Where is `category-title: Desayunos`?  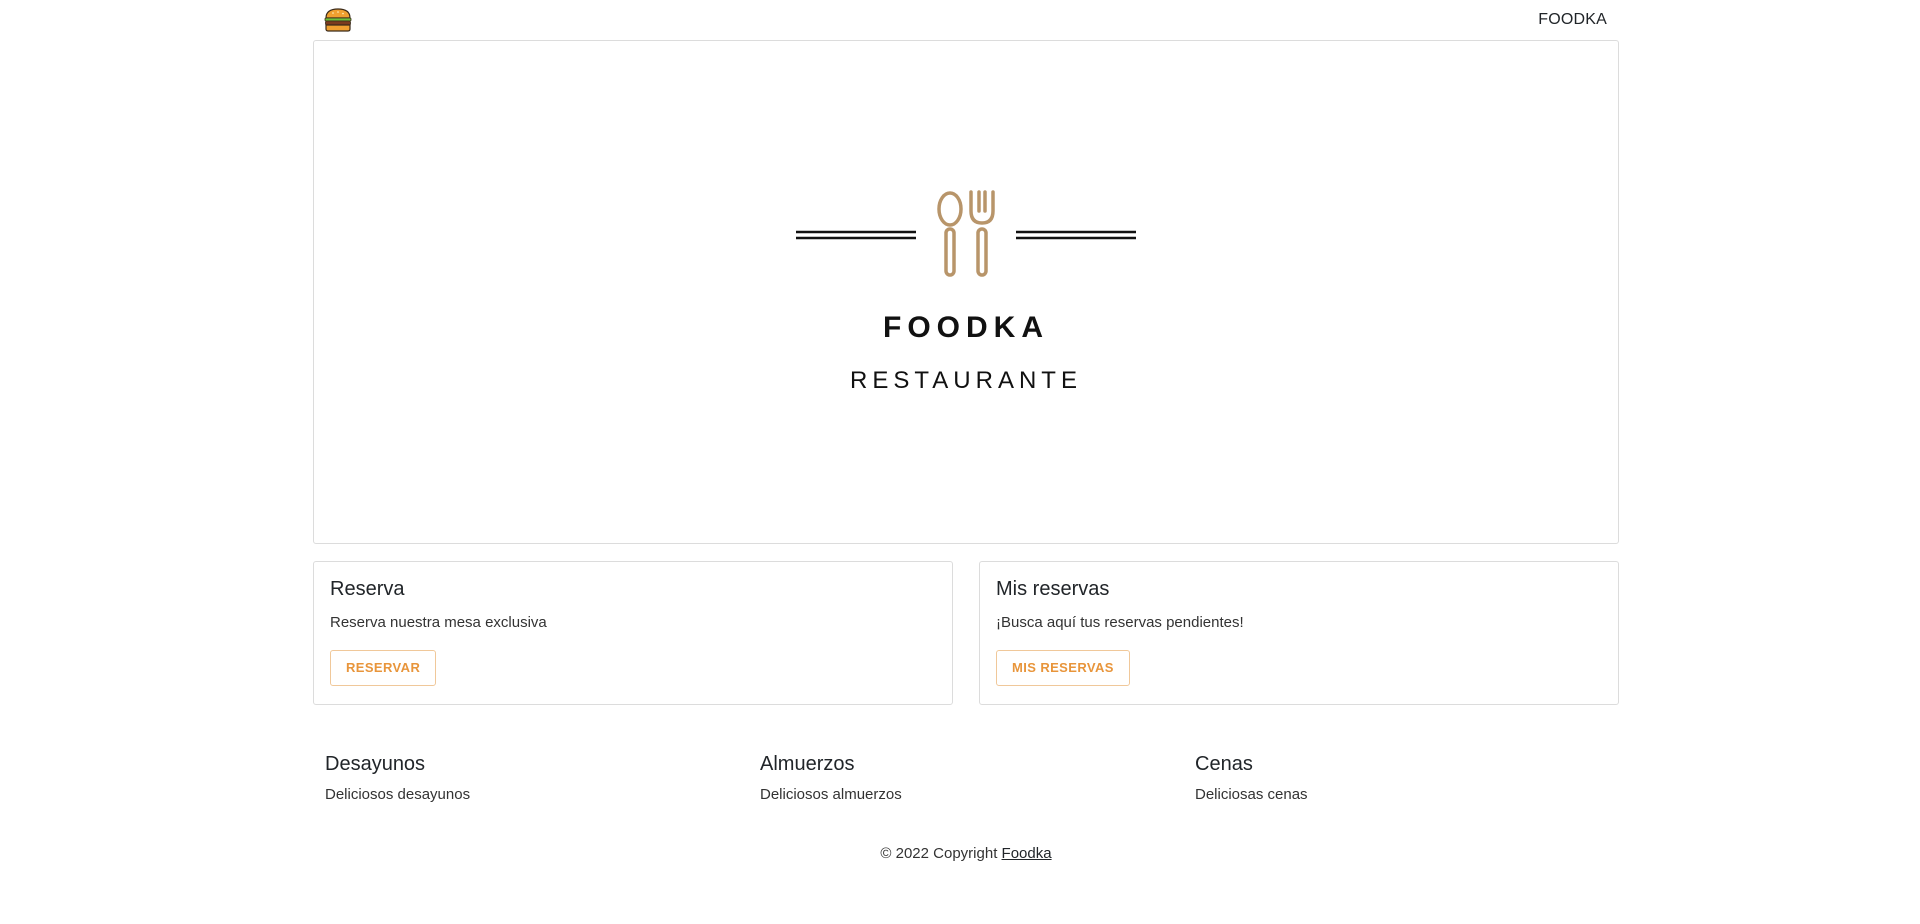 category-title: Desayunos is located at coordinates (375, 764).